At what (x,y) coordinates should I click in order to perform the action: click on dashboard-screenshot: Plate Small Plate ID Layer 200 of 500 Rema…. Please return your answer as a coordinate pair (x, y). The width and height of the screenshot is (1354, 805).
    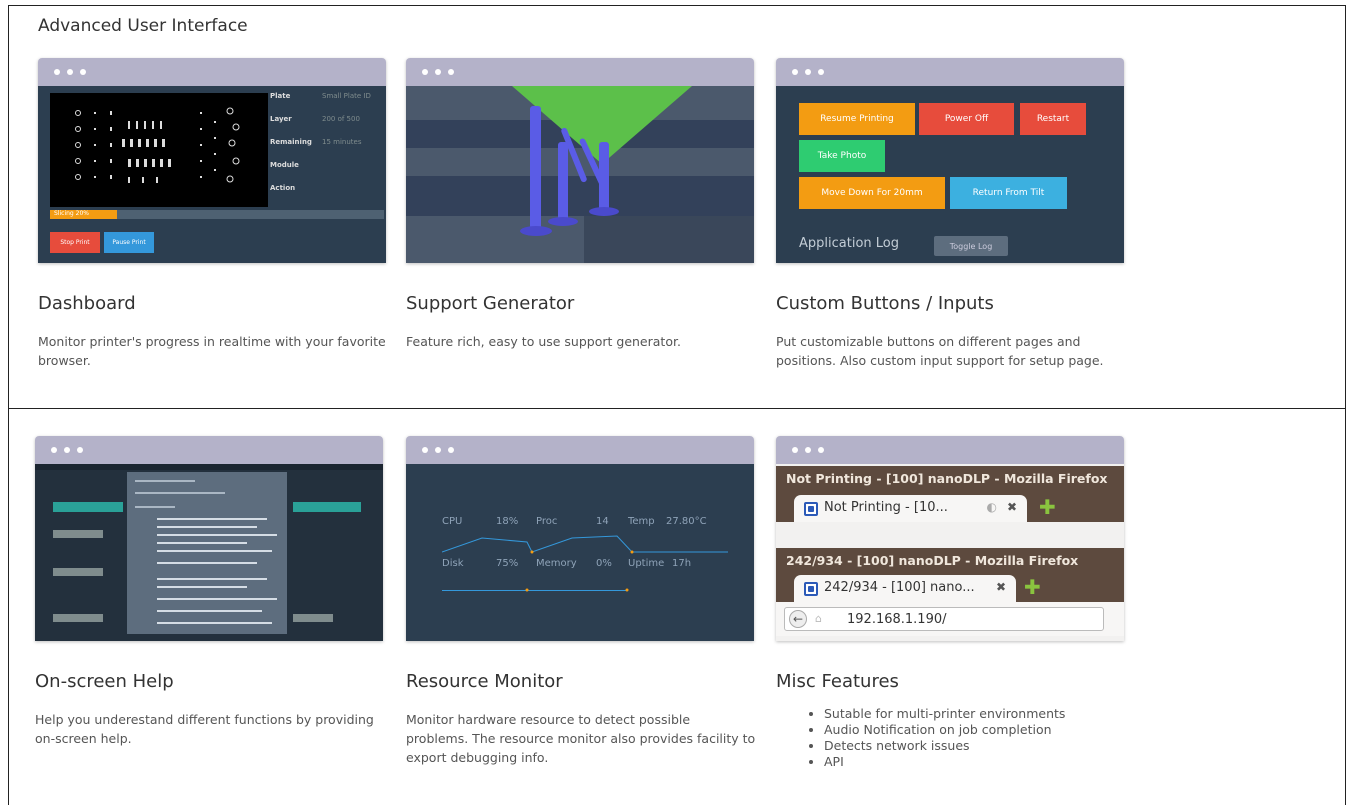
    Looking at the image, I should click on (212, 160).